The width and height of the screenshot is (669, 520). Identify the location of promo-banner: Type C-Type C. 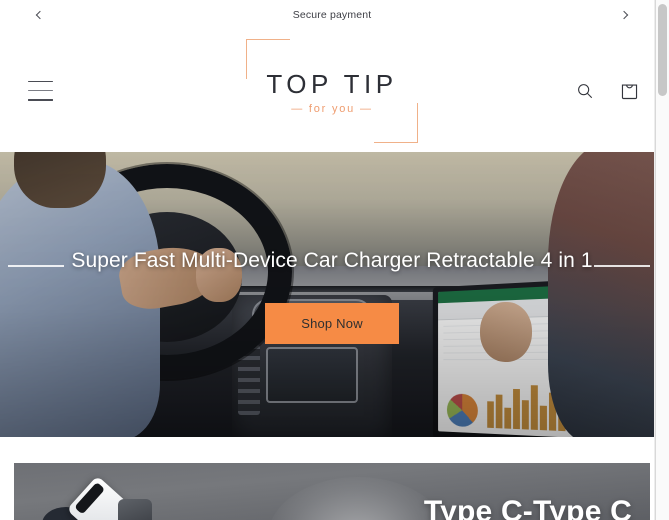
(332, 491).